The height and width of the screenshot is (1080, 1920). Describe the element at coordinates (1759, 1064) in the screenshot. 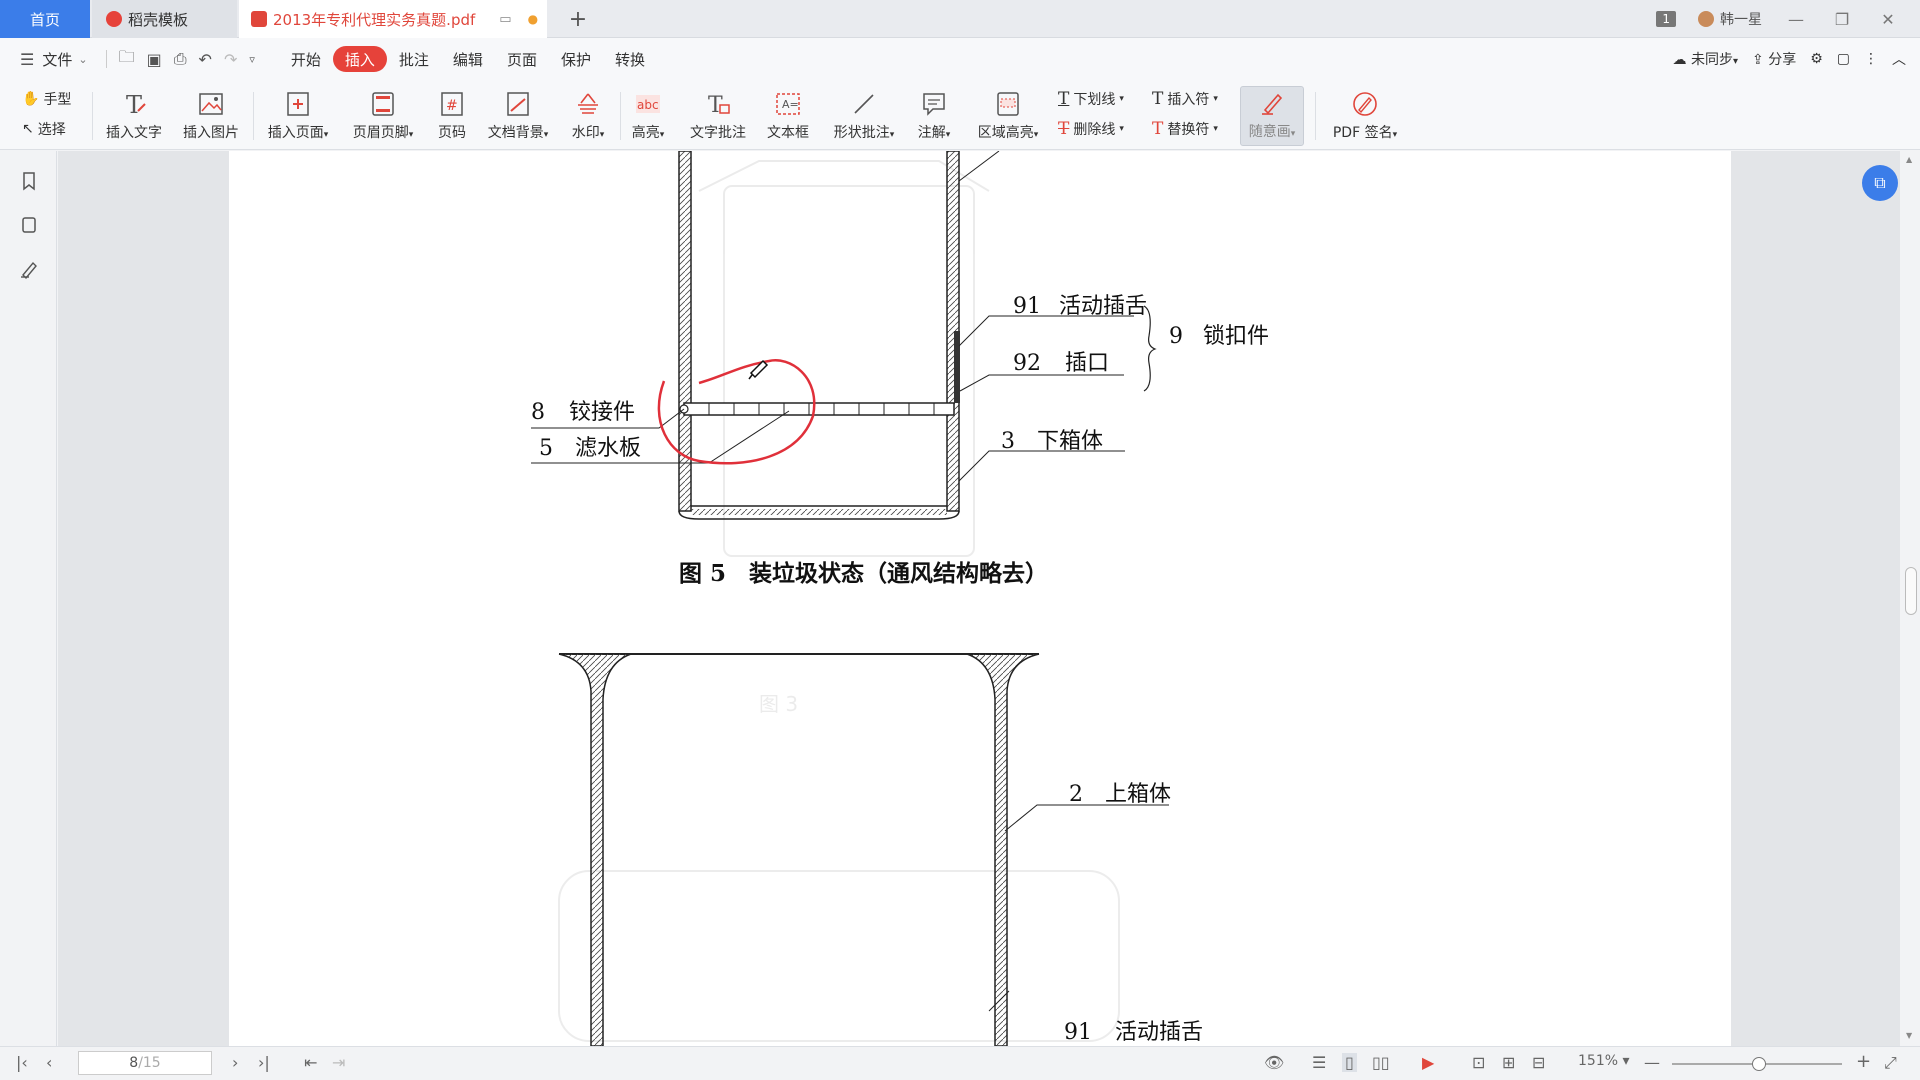

I see `zoom-slider-thumb` at that location.